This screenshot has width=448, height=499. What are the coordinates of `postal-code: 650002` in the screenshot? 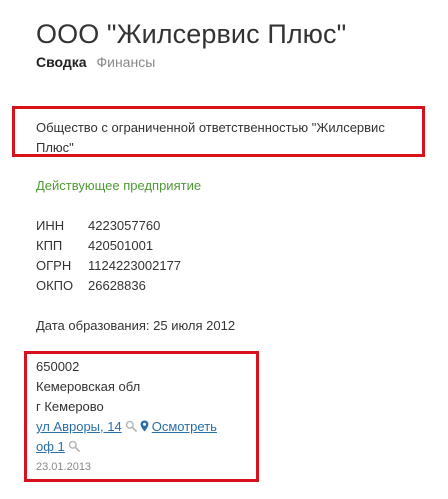 It's located at (58, 366).